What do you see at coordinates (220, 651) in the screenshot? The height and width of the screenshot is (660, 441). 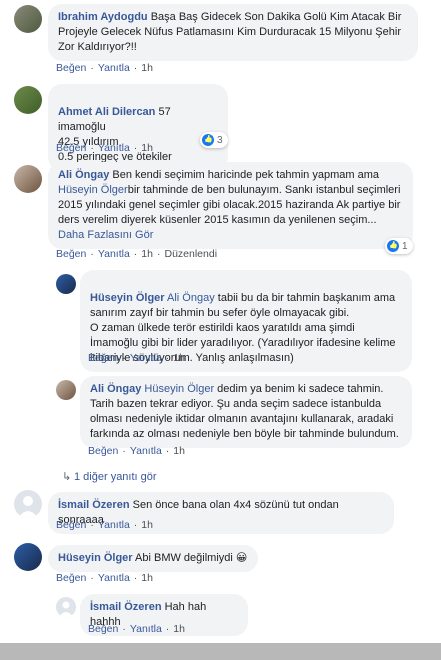 I see `bottom-bar` at bounding box center [220, 651].